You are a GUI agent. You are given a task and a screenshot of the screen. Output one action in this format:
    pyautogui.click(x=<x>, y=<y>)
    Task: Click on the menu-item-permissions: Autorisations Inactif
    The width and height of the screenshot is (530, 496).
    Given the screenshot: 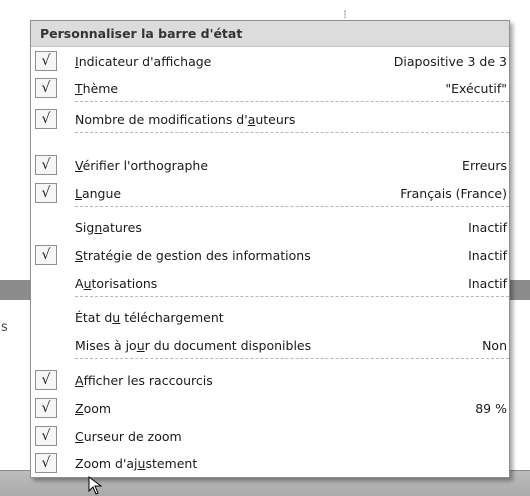 What is the action you would take?
    pyautogui.click(x=270, y=283)
    